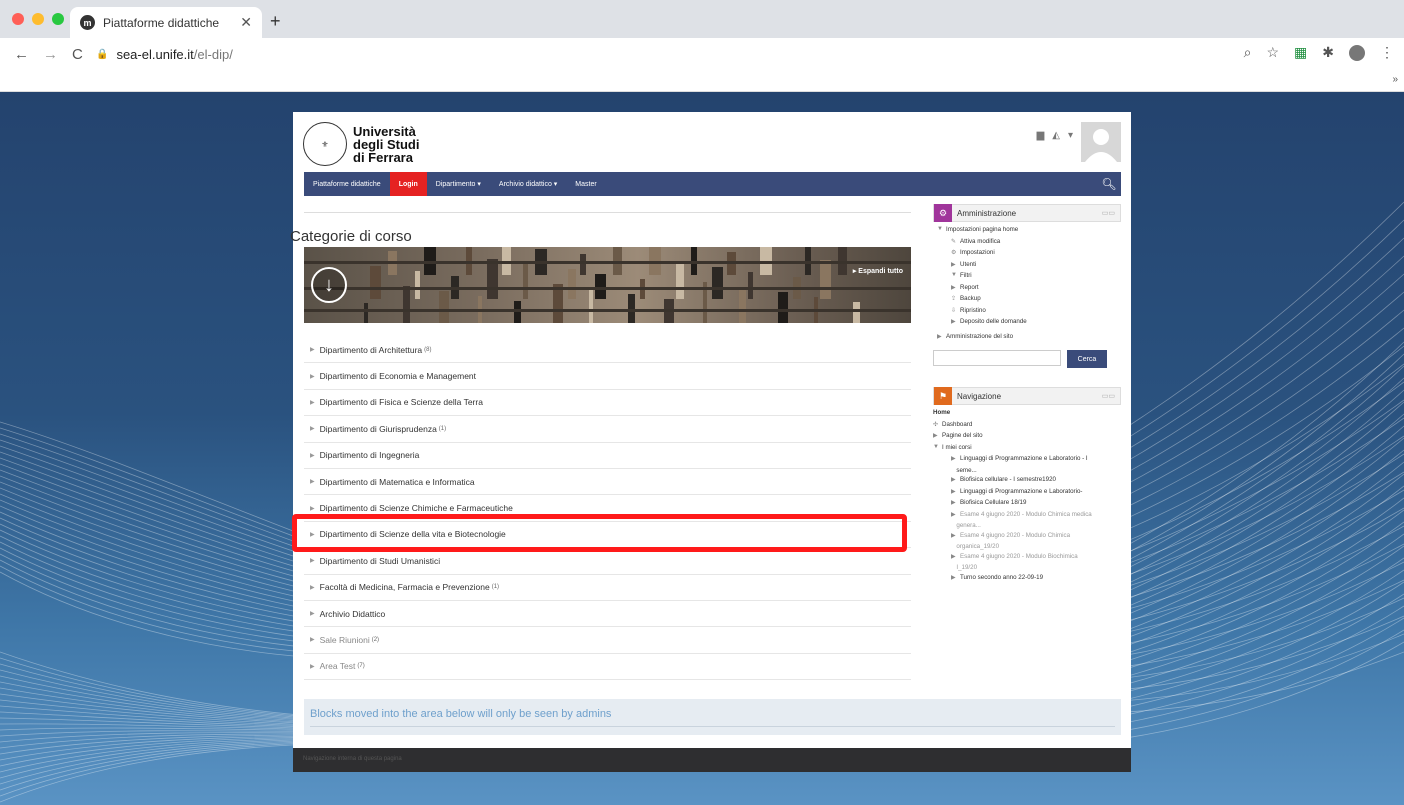 The width and height of the screenshot is (1404, 805). I want to click on category-item: ▶ Dipartimento di Architettura (8), so click(607, 350).